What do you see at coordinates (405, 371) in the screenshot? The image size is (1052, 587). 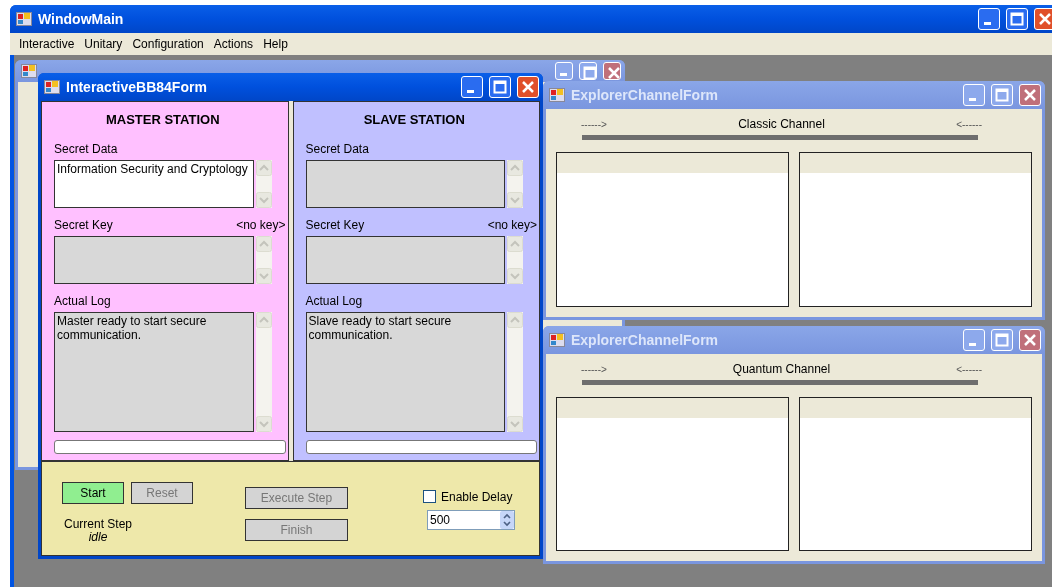 I see `log-field: Slave ready to start secure communication.` at bounding box center [405, 371].